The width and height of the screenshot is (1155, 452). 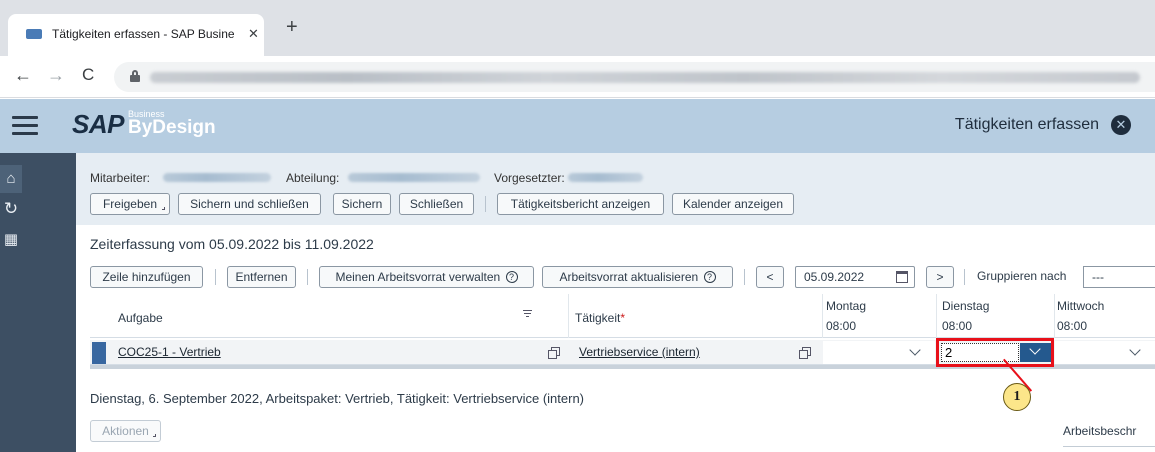 What do you see at coordinates (143, 34) in the screenshot?
I see `tab-title: Tätigkeiten erfassen - SAP Busine` at bounding box center [143, 34].